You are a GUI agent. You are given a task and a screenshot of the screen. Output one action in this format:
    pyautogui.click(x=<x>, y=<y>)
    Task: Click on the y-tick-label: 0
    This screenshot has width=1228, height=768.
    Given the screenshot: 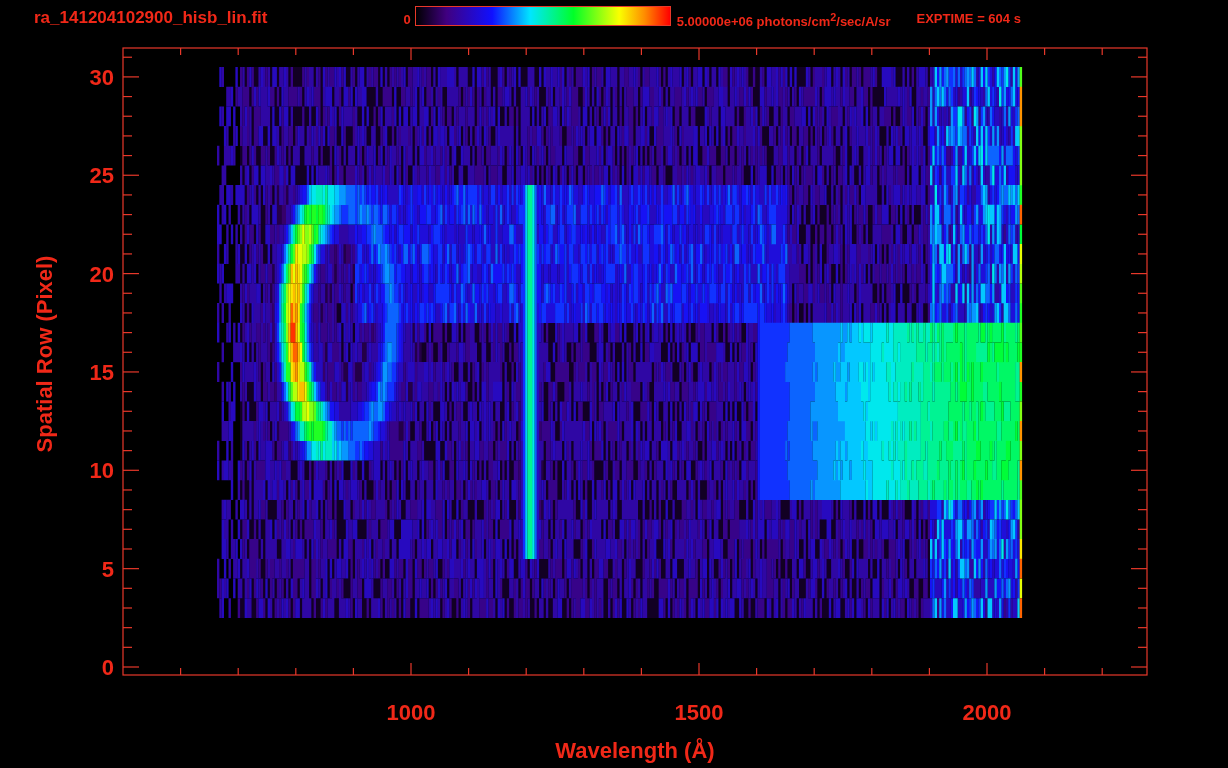 What is the action you would take?
    pyautogui.click(x=107, y=667)
    